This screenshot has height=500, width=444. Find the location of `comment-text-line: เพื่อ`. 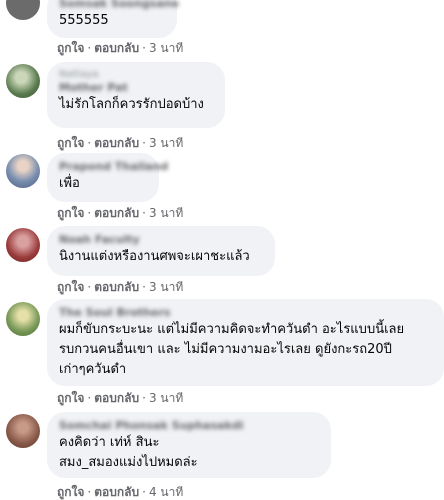

comment-text-line: เพื่อ is located at coordinates (69, 183).